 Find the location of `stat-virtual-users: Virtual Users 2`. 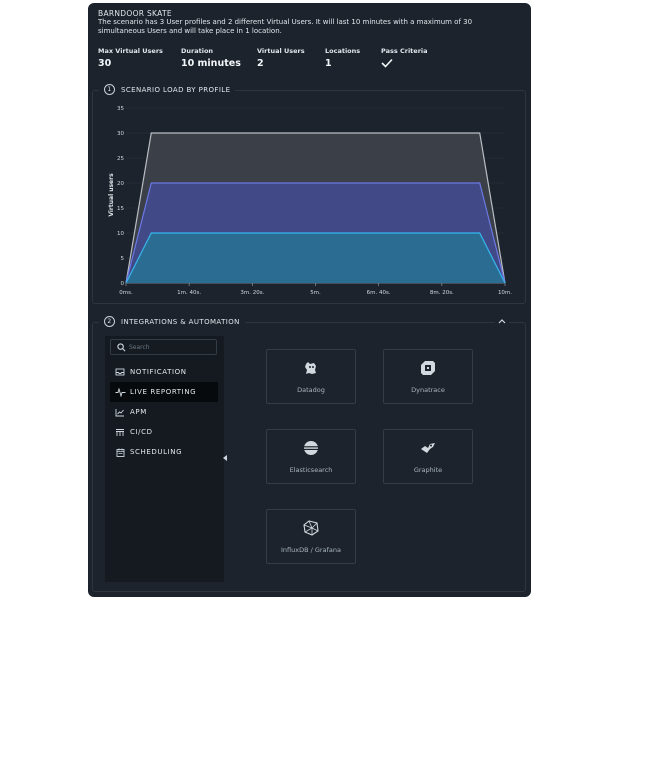

stat-virtual-users: Virtual Users 2 is located at coordinates (281, 58).